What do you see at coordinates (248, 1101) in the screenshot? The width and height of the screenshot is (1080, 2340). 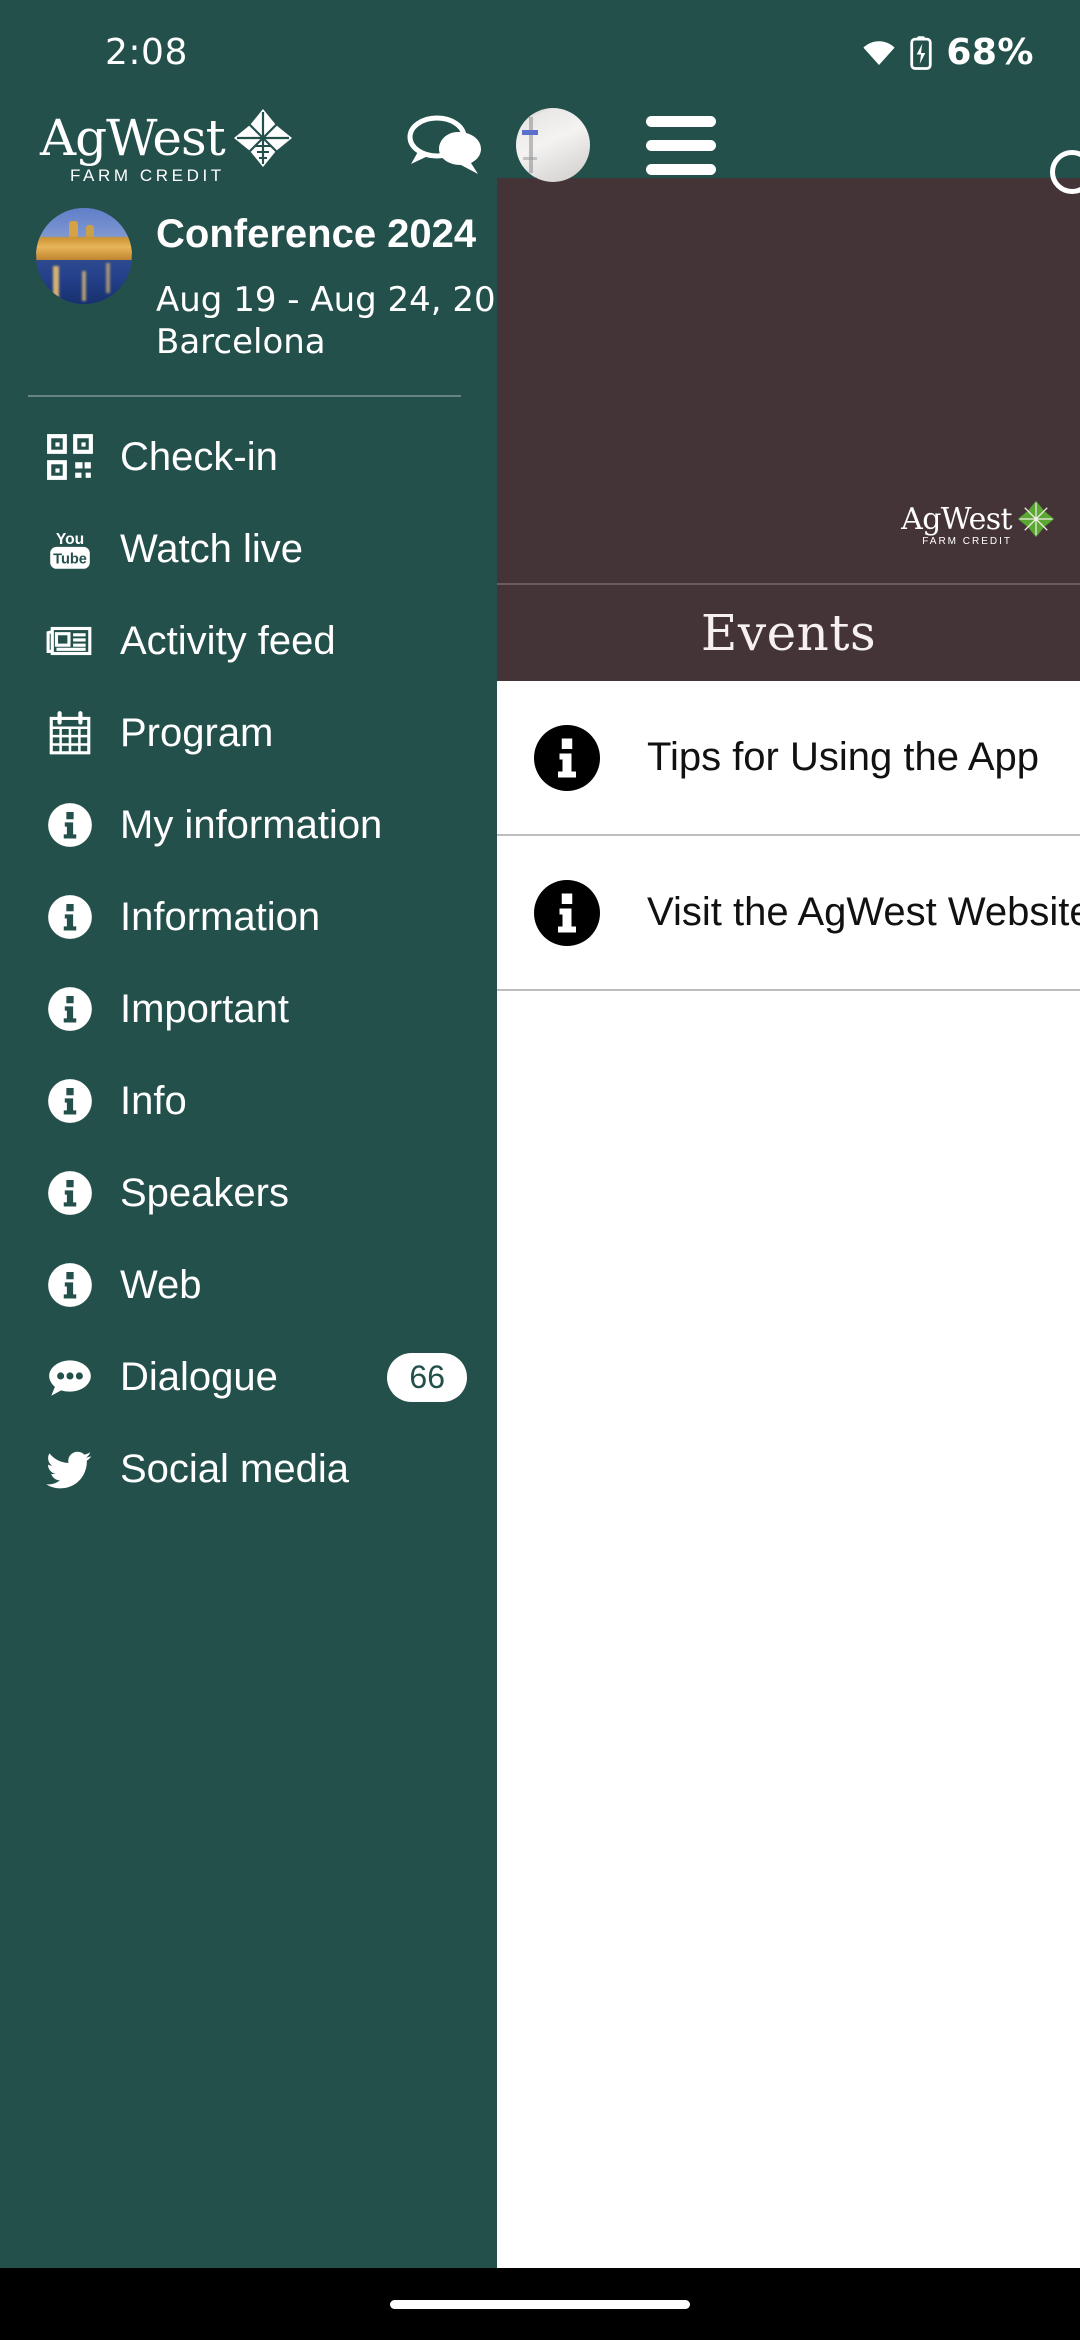 I see `sidebar-item-info: Info` at bounding box center [248, 1101].